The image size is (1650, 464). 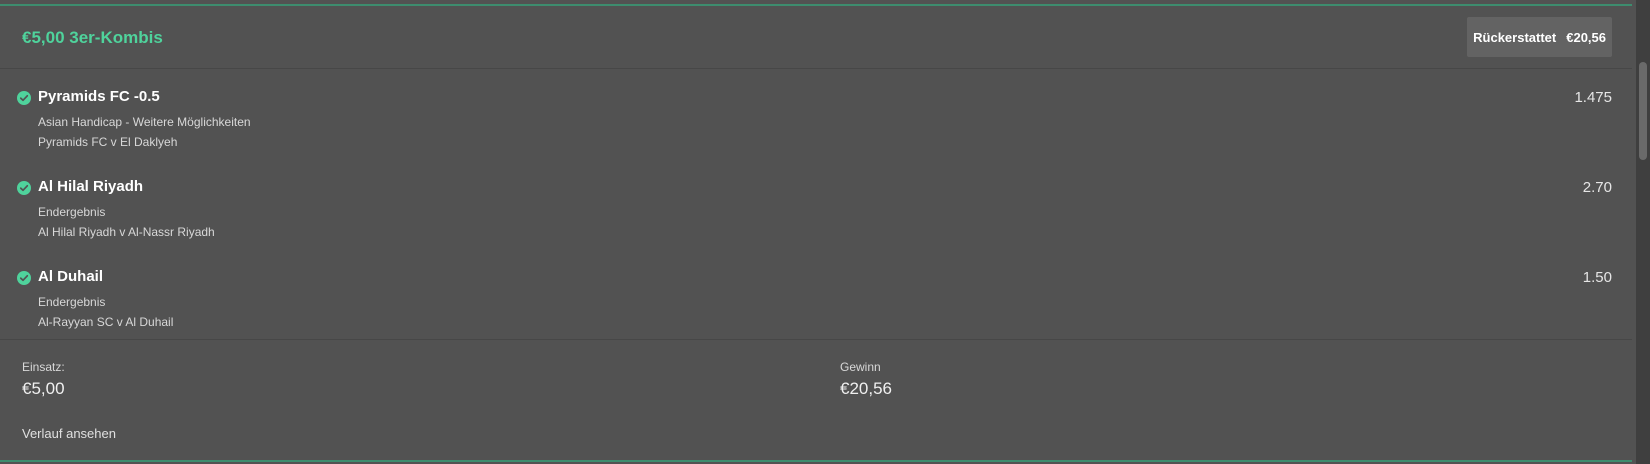 I want to click on selection-event: Al-Rayyan SC v Al Duhail, so click(x=106, y=322).